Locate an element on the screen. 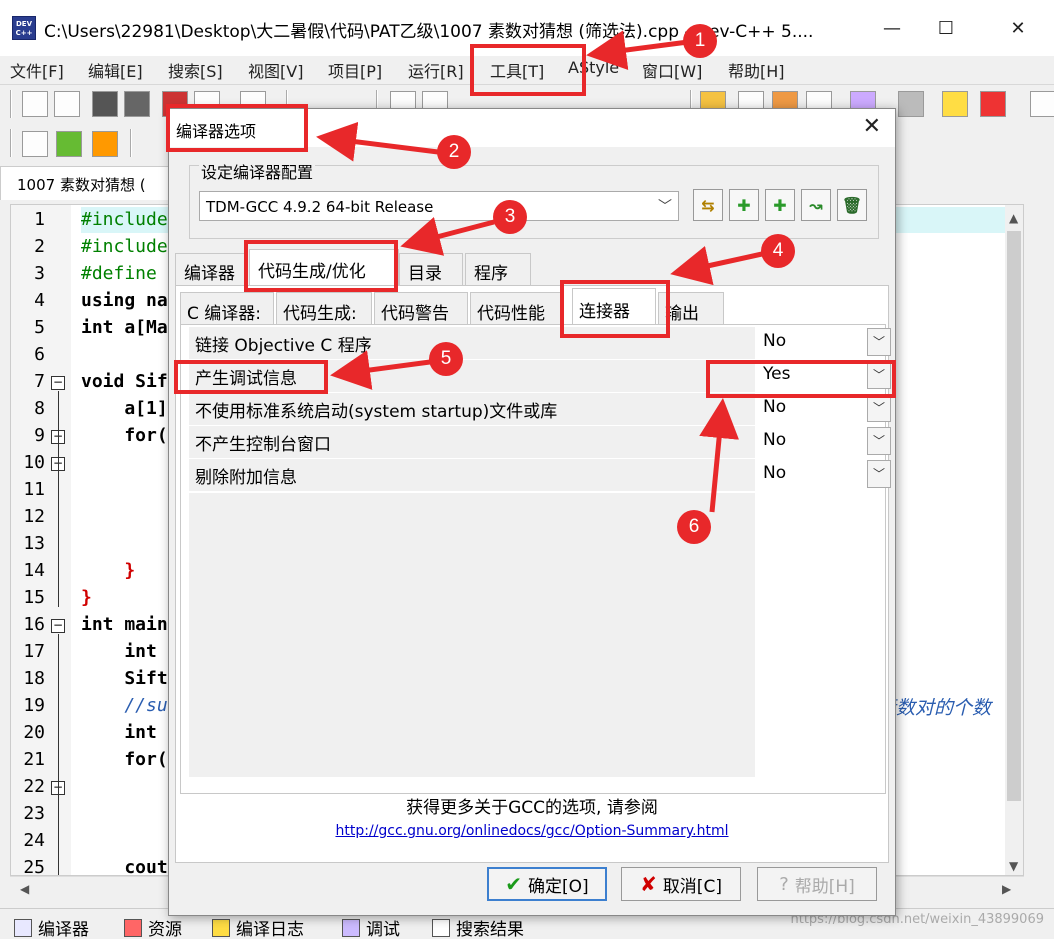 The width and height of the screenshot is (1054, 939). annotation-number: 6 is located at coordinates (694, 527).